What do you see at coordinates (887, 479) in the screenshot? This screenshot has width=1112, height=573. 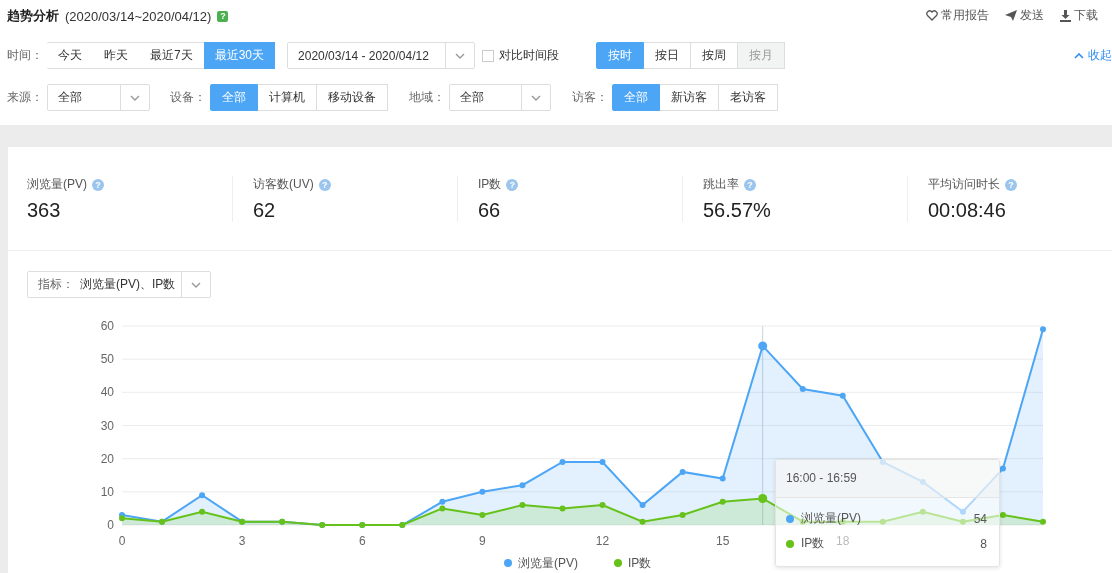 I see `tooltip-title: 16:00 - 16:59` at bounding box center [887, 479].